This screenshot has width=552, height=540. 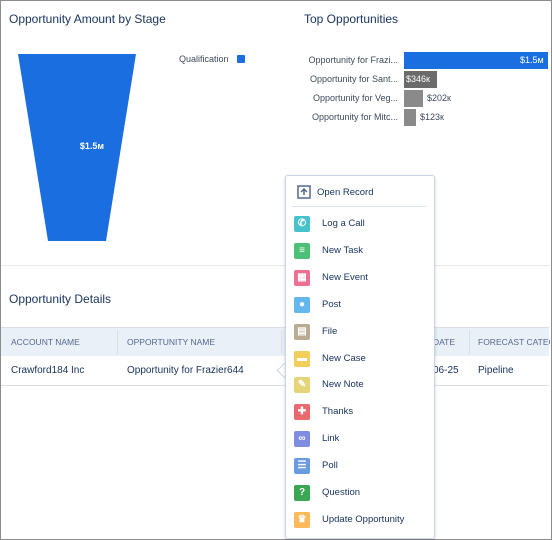 What do you see at coordinates (343, 250) in the screenshot?
I see `menu-item-label: New Task` at bounding box center [343, 250].